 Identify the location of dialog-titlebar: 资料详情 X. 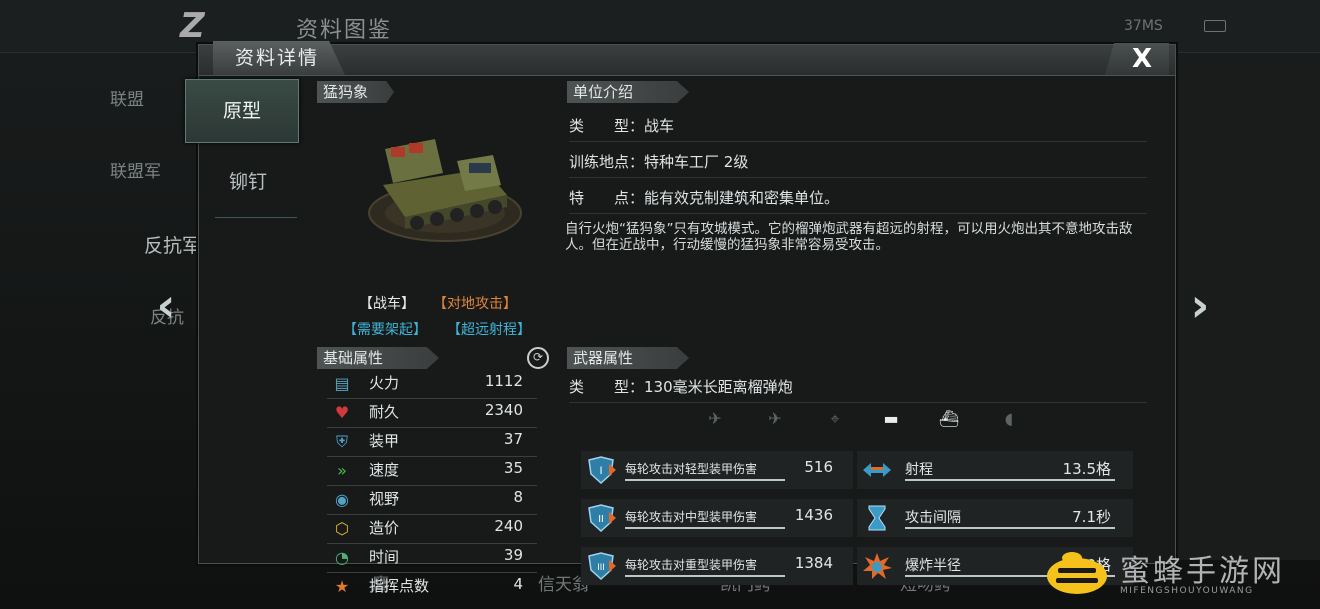
(687, 58).